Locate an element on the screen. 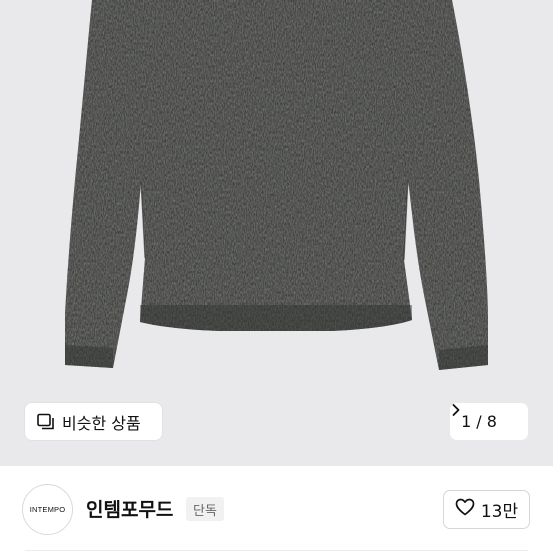  like-count: 13만 is located at coordinates (499, 512).